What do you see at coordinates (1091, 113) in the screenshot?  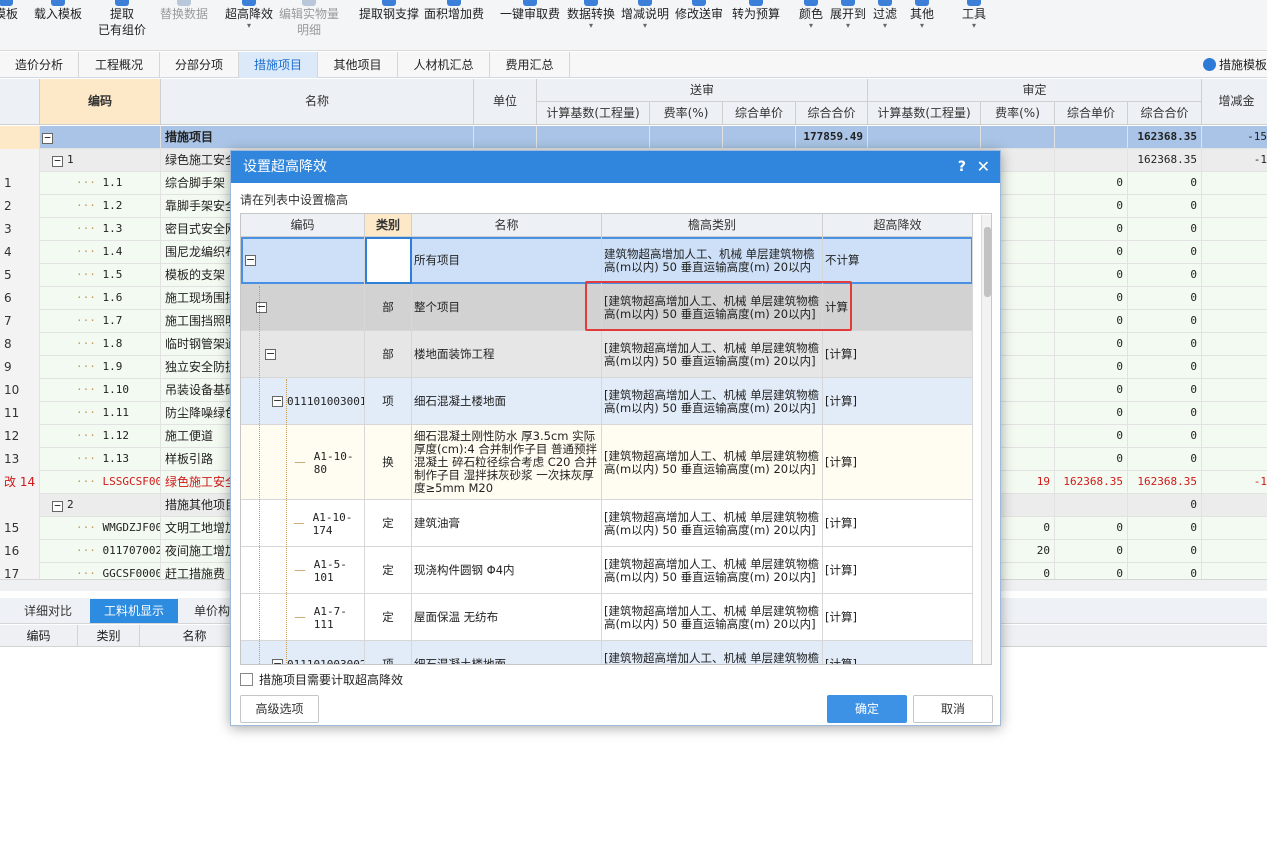 I see `review-unit-price-header: 综合单价` at bounding box center [1091, 113].